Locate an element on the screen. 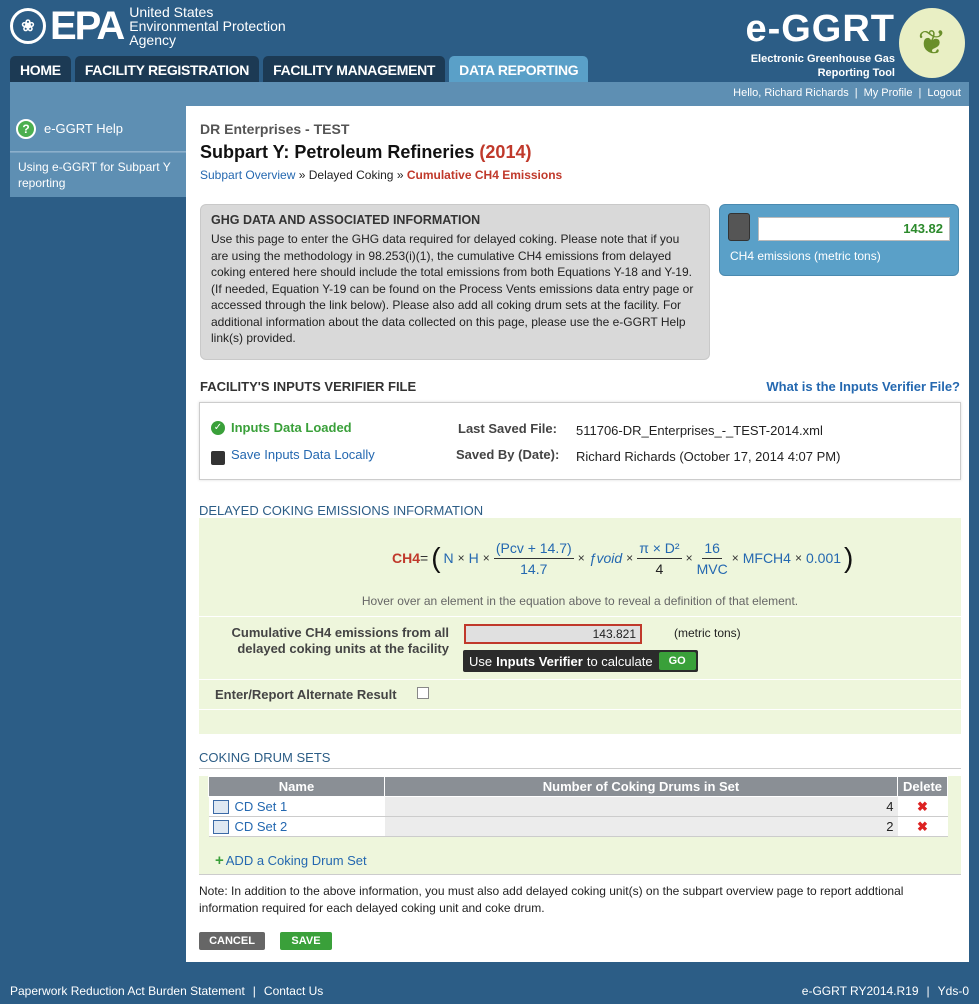  eq-n: N is located at coordinates (449, 558).